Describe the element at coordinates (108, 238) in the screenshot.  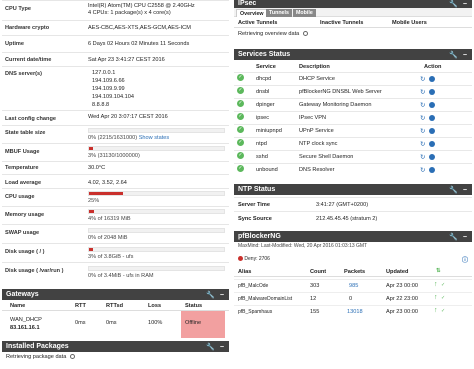
I see `swap-text: 0% of 2048 MiB` at that location.